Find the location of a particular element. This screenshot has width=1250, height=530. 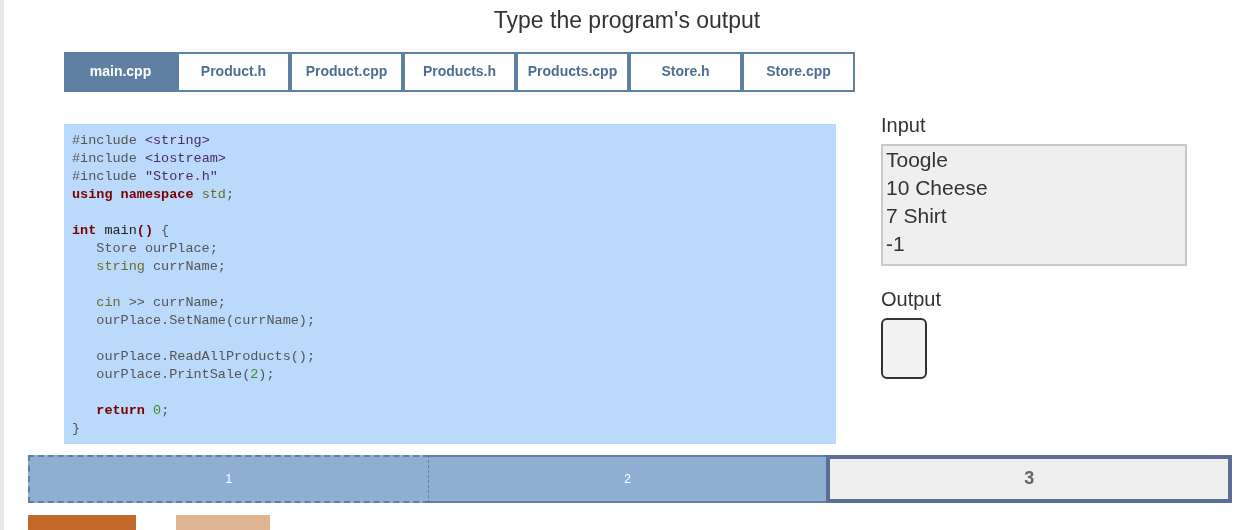

code-line: cin >> currName; is located at coordinates (160, 302).